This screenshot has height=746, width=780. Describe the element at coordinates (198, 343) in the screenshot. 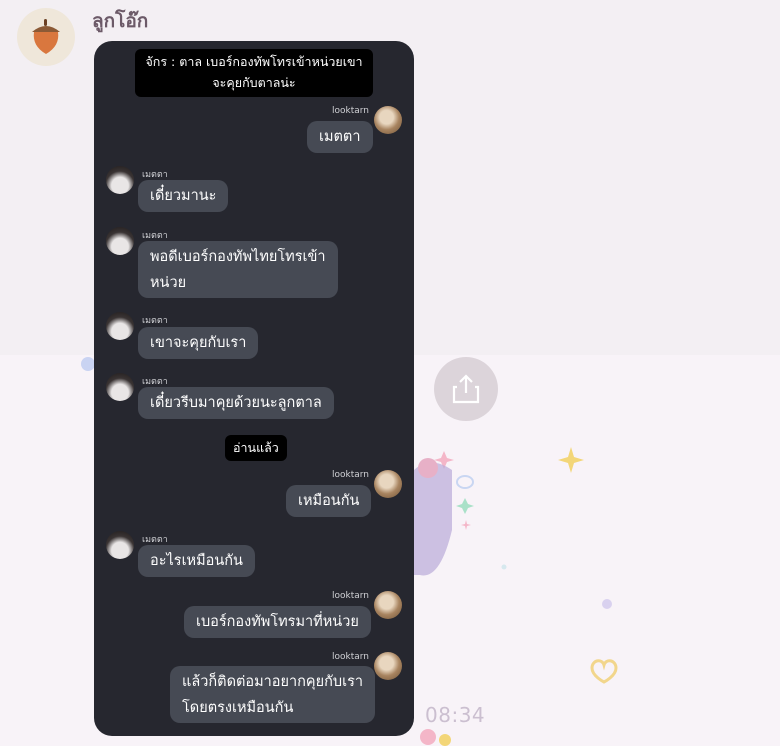

I see `message-bubble: เขาจะคุยกับเรา` at that location.